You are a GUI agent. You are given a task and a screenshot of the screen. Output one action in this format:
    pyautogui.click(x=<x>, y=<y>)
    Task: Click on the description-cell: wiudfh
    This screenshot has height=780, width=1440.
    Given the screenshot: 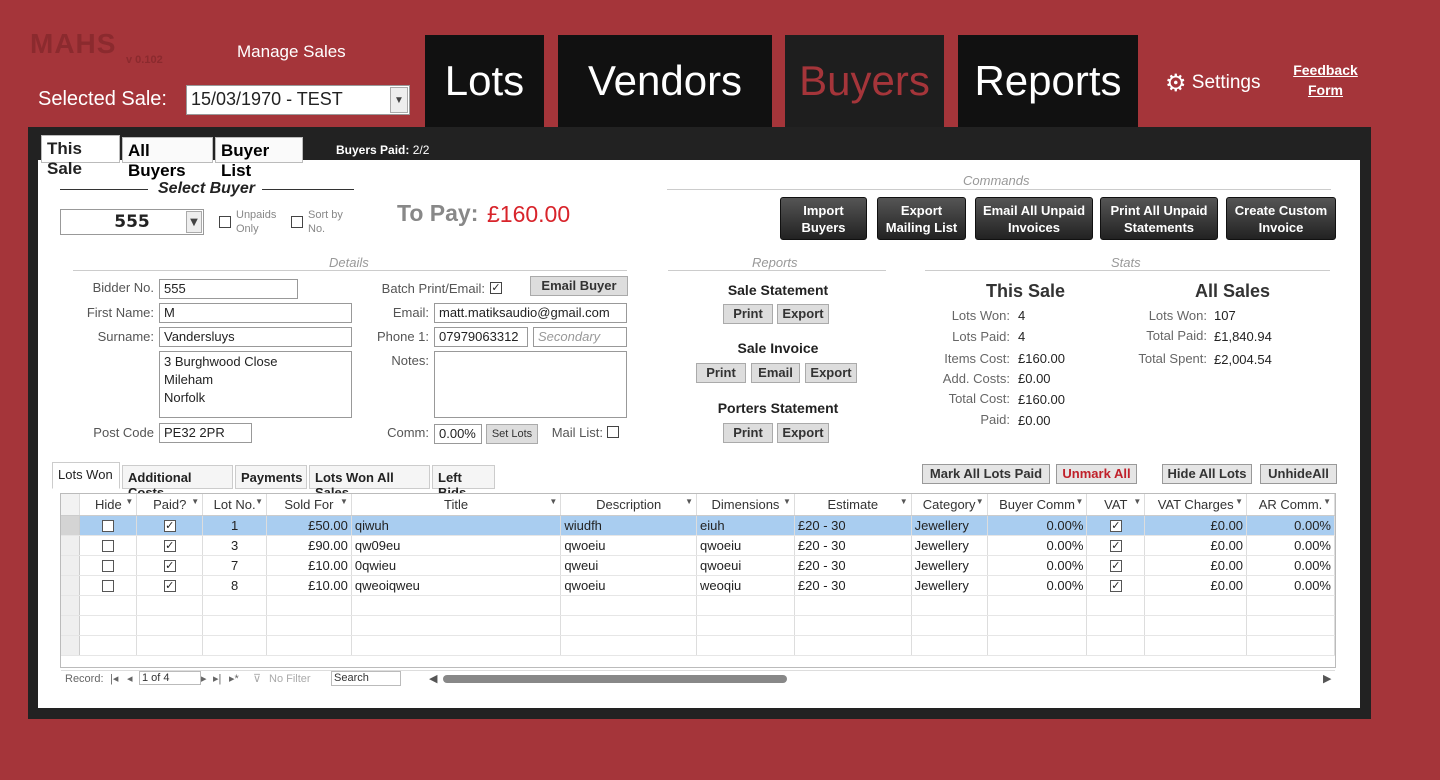 What is the action you would take?
    pyautogui.click(x=629, y=525)
    